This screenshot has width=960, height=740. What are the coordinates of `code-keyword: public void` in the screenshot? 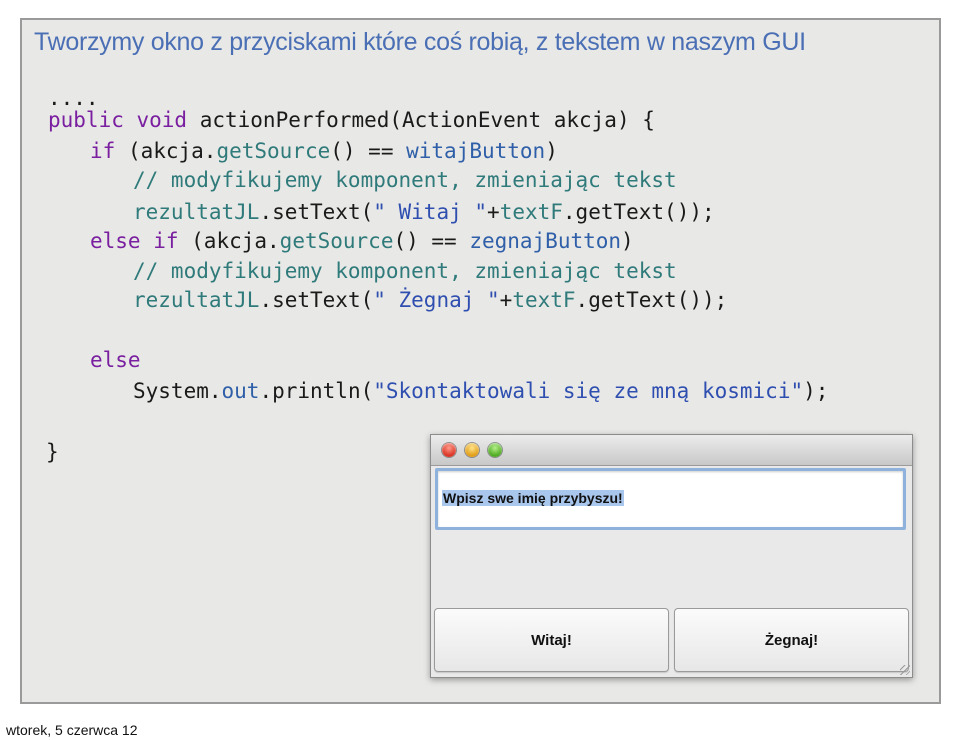 It's located at (118, 120).